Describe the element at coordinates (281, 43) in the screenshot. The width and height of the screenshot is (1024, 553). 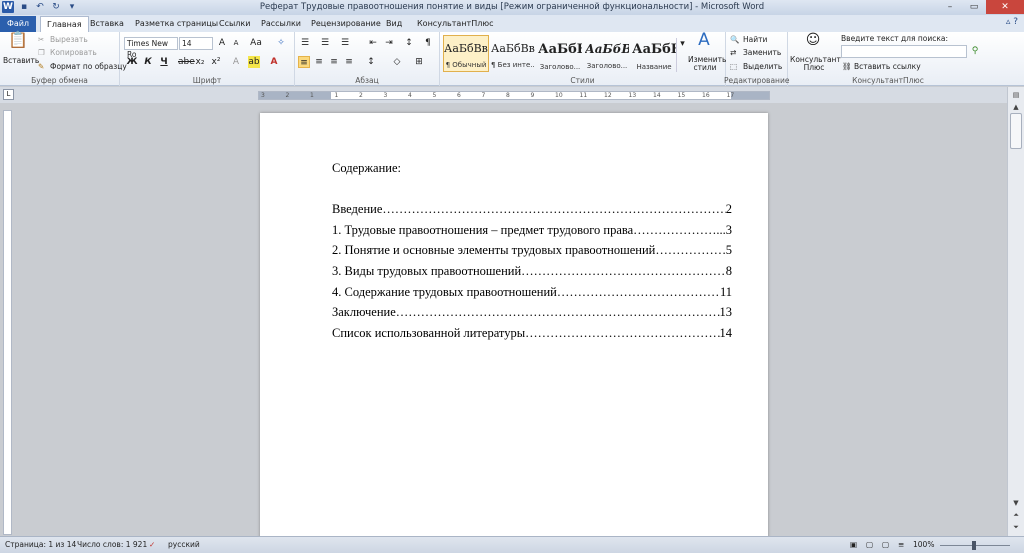
I see `clear-format-icon: ✧` at that location.